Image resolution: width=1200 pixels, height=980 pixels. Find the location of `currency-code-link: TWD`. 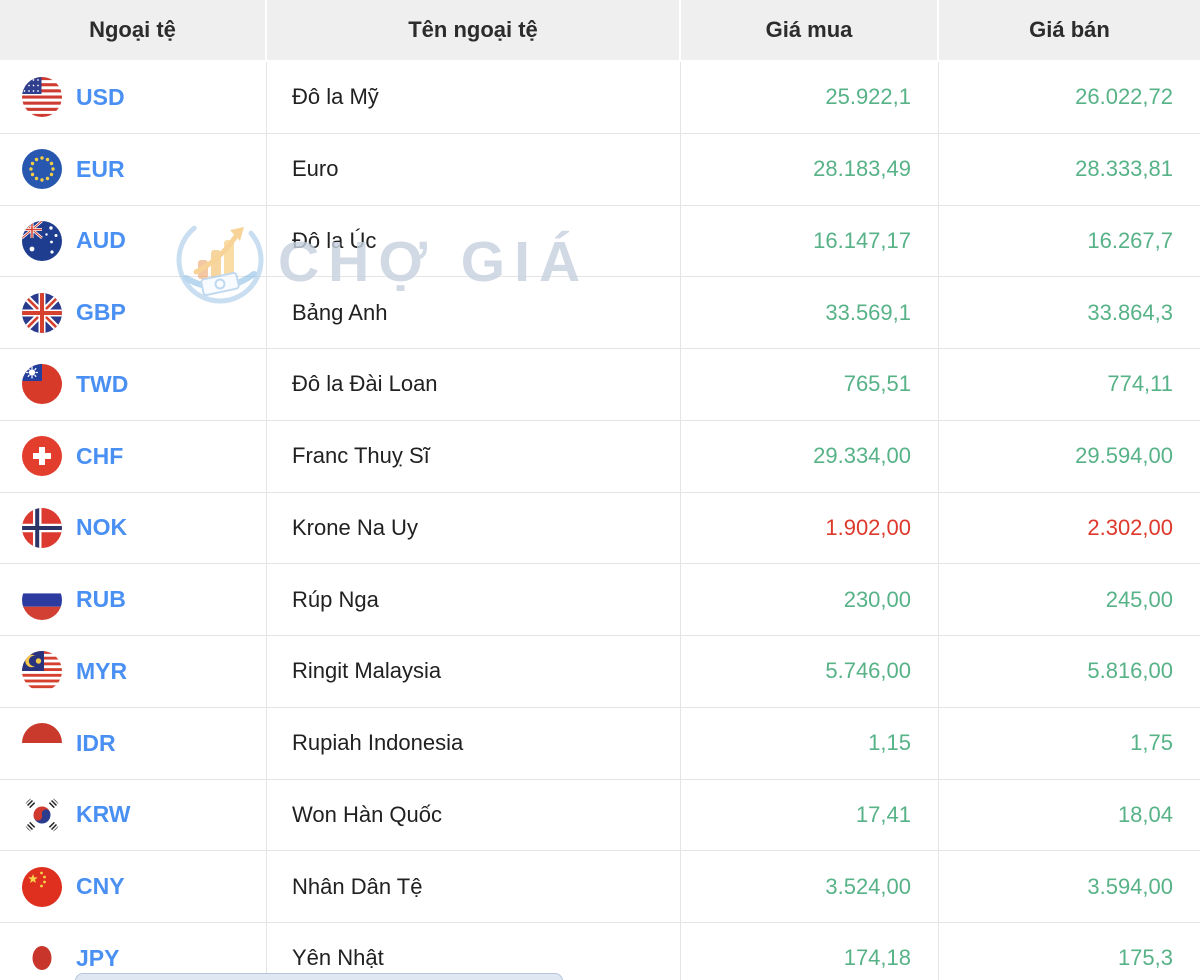

currency-code-link: TWD is located at coordinates (102, 384).